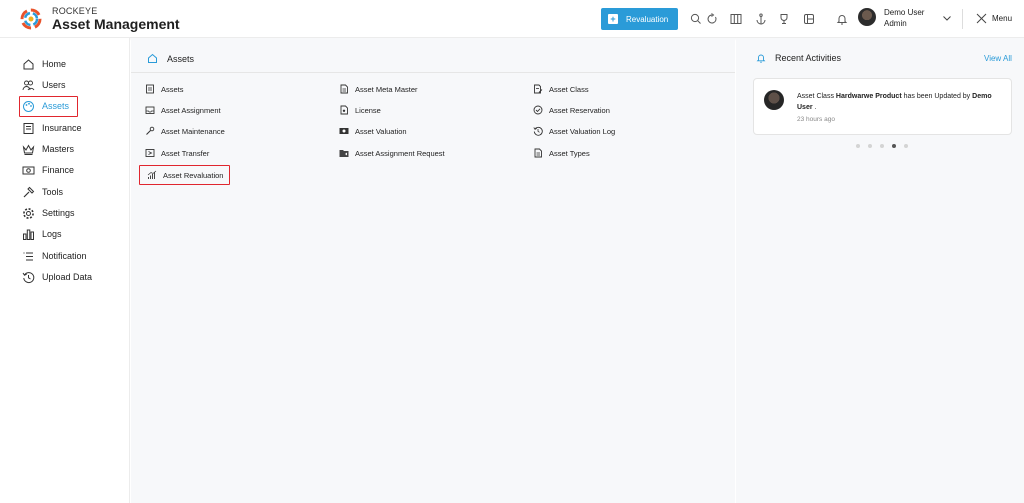 Image resolution: width=1024 pixels, height=503 pixels. I want to click on link-license: License, so click(360, 110).